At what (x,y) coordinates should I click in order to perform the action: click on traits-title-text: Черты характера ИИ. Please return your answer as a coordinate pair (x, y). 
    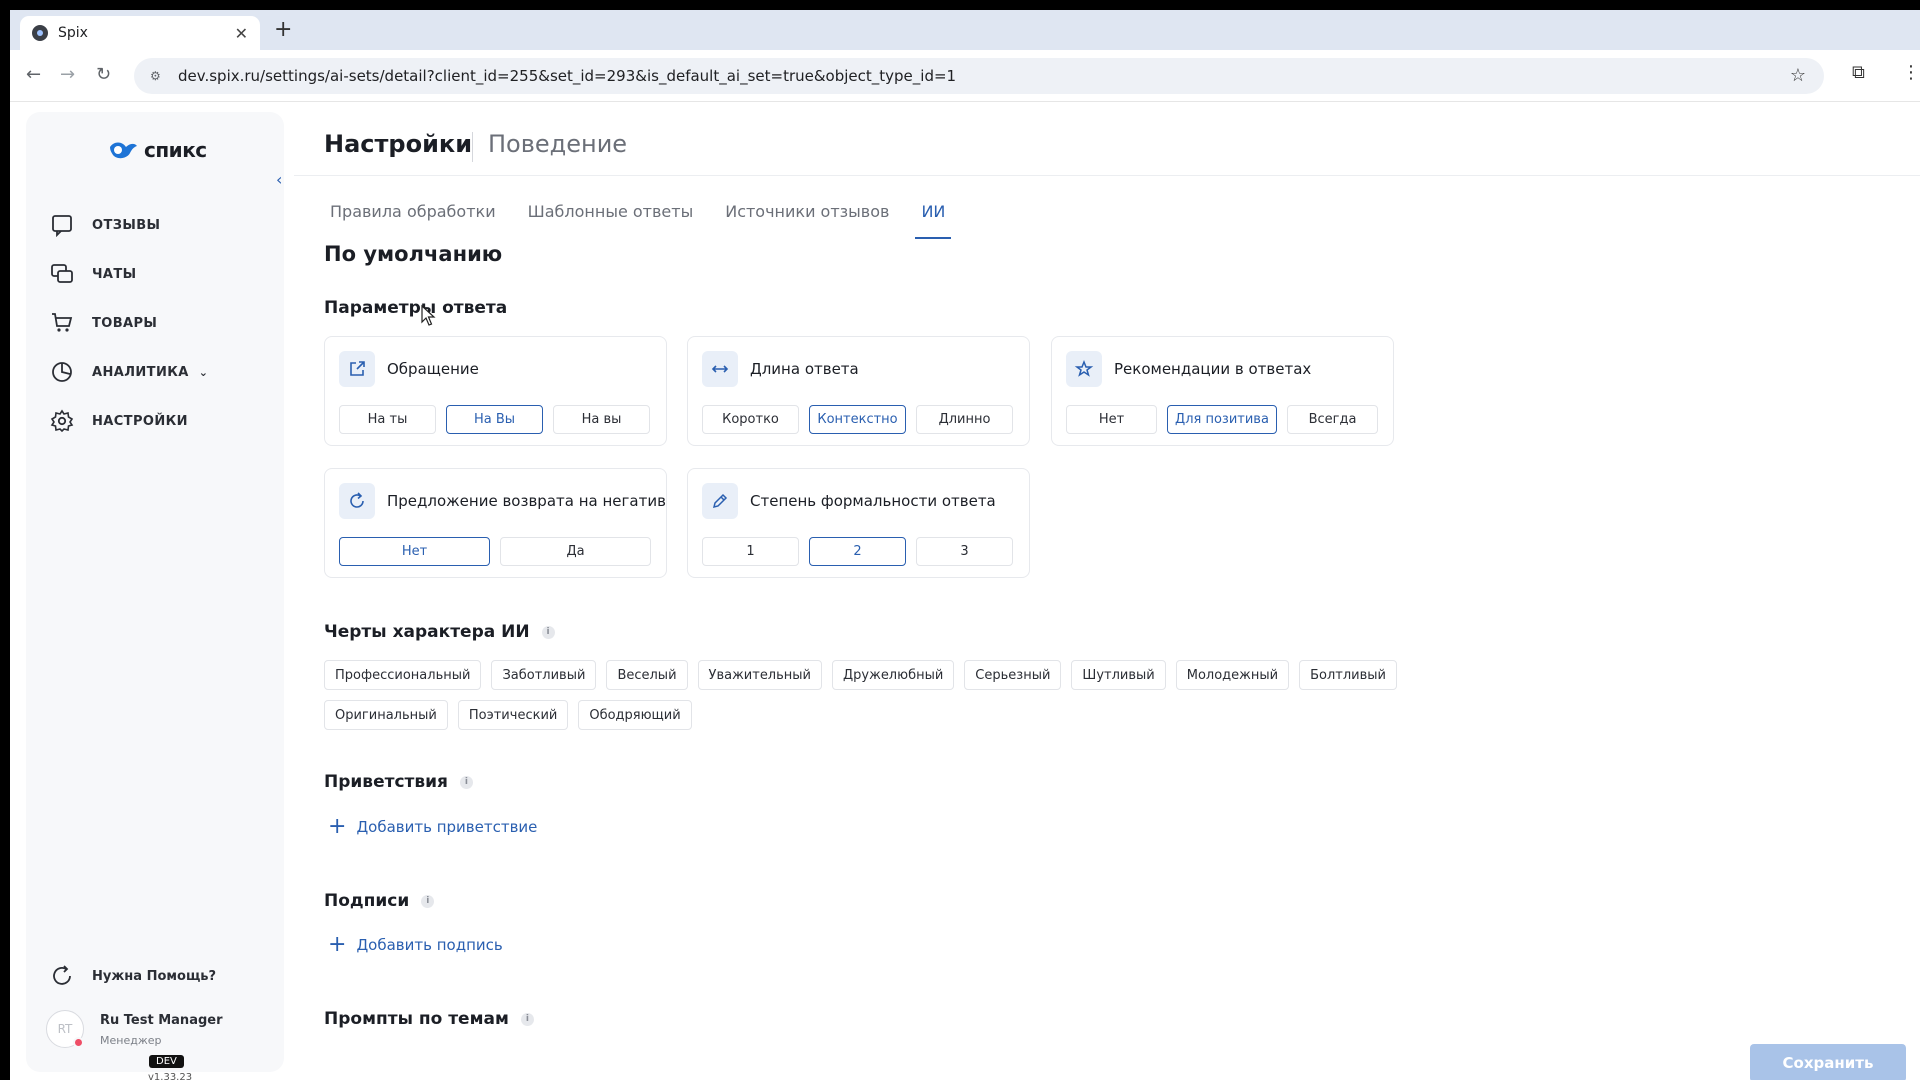
    Looking at the image, I should click on (427, 632).